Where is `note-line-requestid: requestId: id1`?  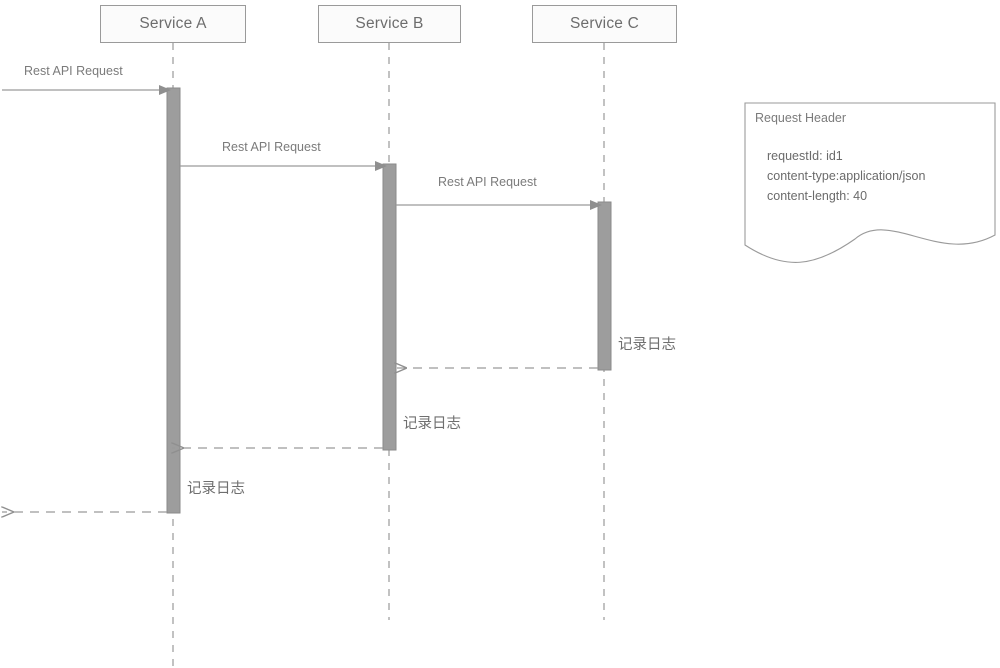 note-line-requestid: requestId: id1 is located at coordinates (805, 156).